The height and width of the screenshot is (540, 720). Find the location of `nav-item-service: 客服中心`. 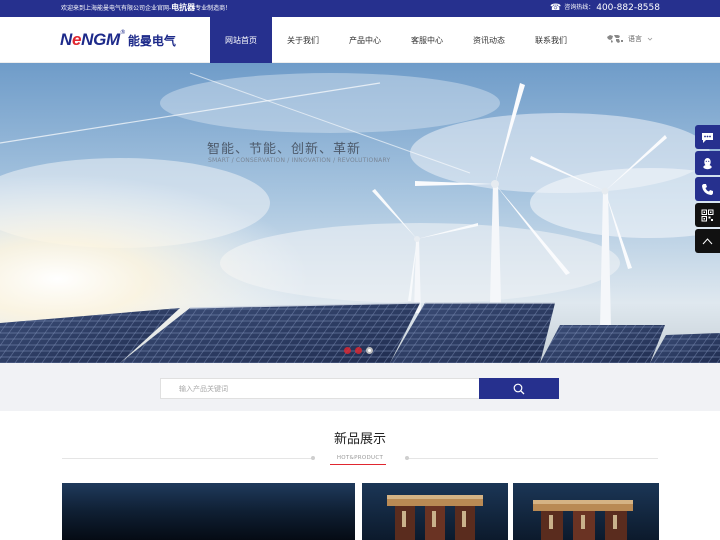

nav-item-service: 客服中心 is located at coordinates (427, 40).